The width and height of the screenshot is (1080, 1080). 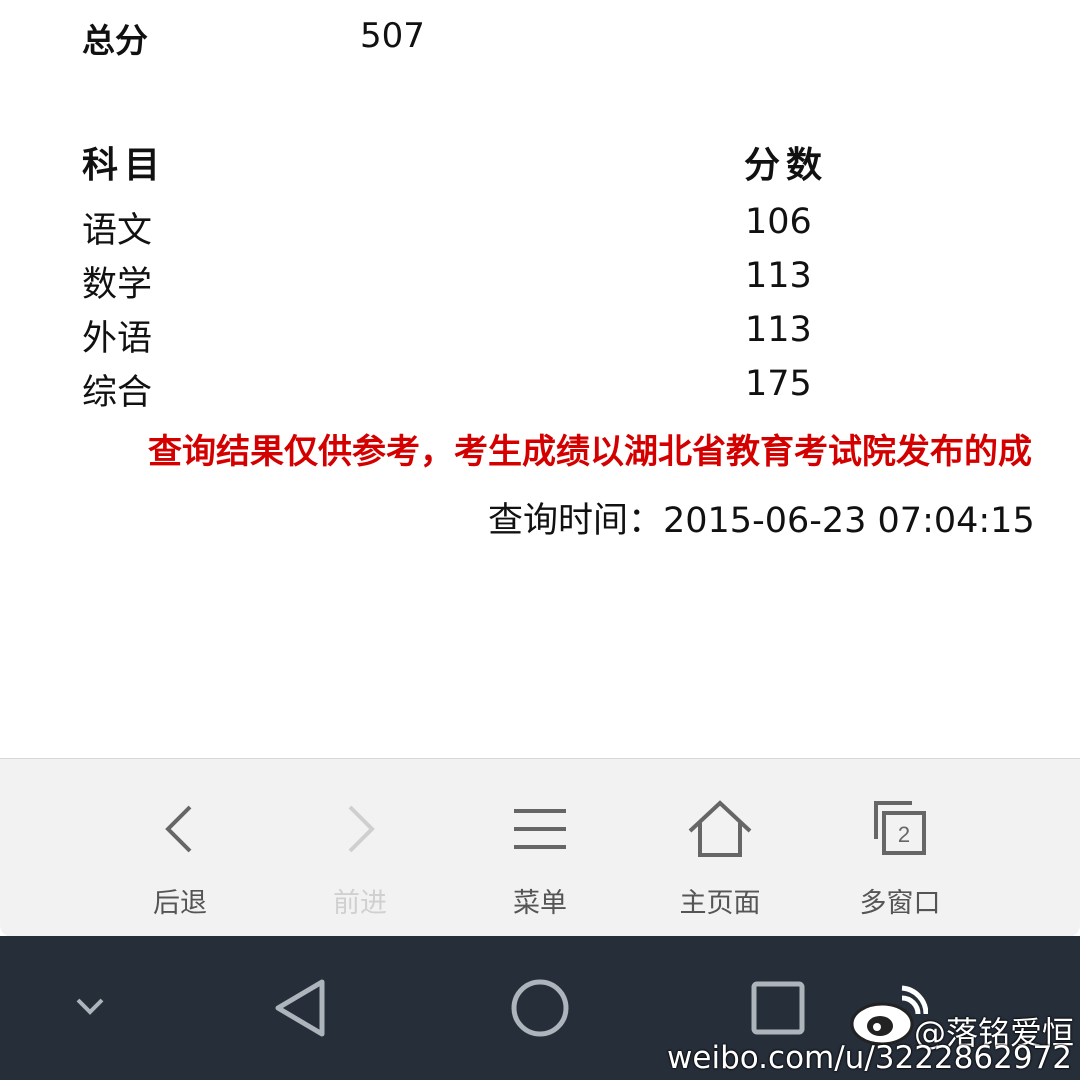 What do you see at coordinates (761, 521) in the screenshot?
I see `query-timestamp: 查询时间：2015-06-23 07:04:15` at bounding box center [761, 521].